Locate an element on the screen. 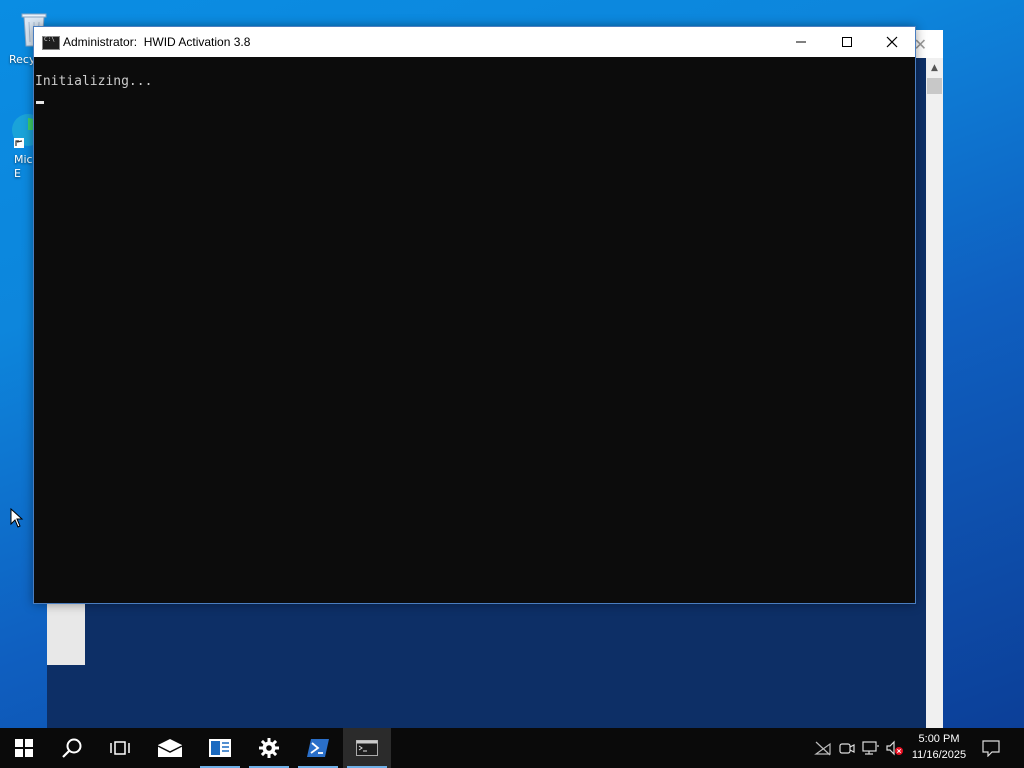 The image size is (1024, 768). meet-now-icon is located at coordinates (847, 748).